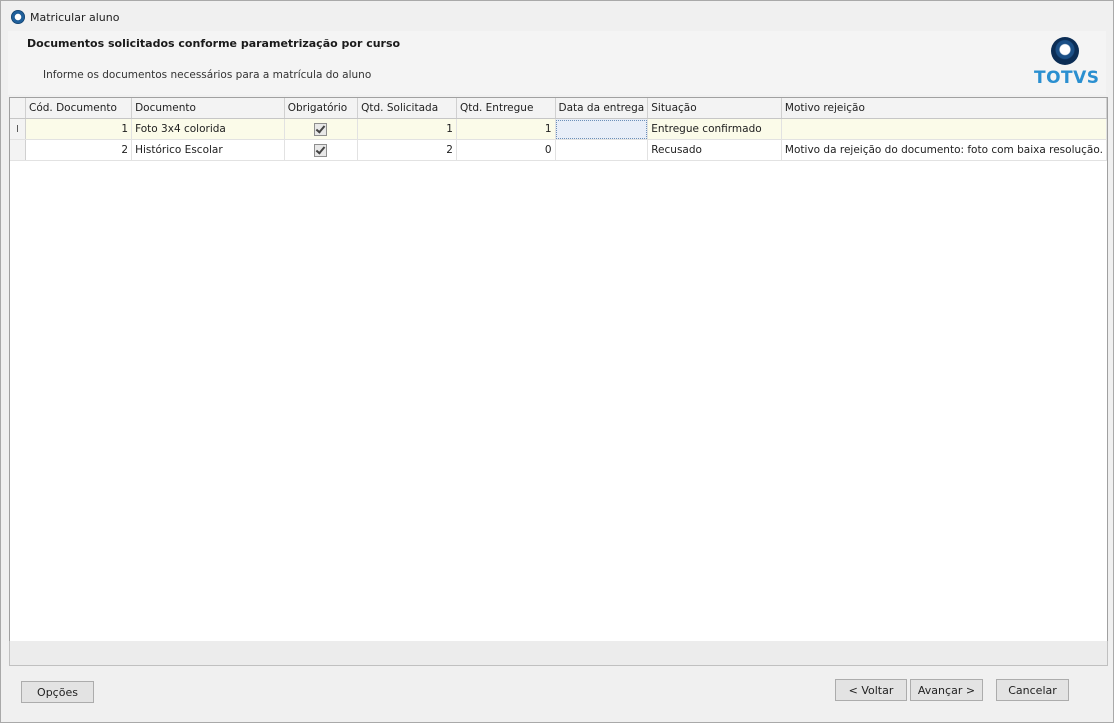 Image resolution: width=1114 pixels, height=723 pixels. Describe the element at coordinates (1065, 51) in the screenshot. I see `totvs-logo-icon` at that location.